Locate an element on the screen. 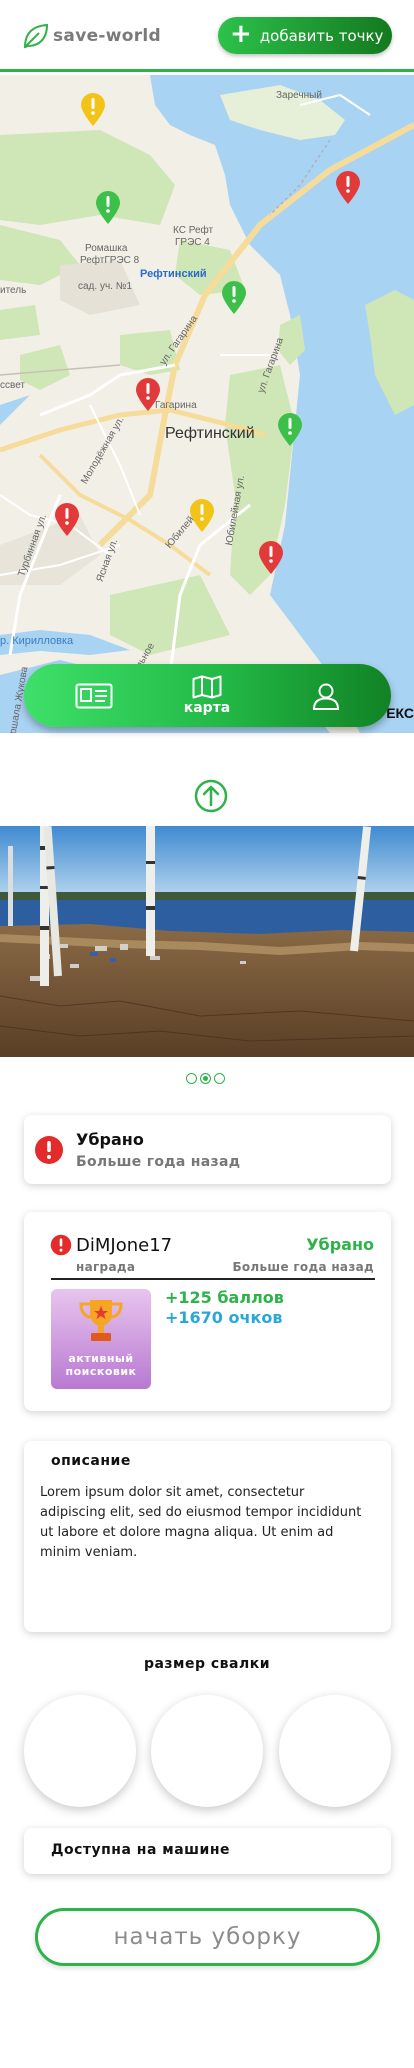 Image resolution: width=414 pixels, height=2068 pixels. nav-id-card is located at coordinates (94, 695).